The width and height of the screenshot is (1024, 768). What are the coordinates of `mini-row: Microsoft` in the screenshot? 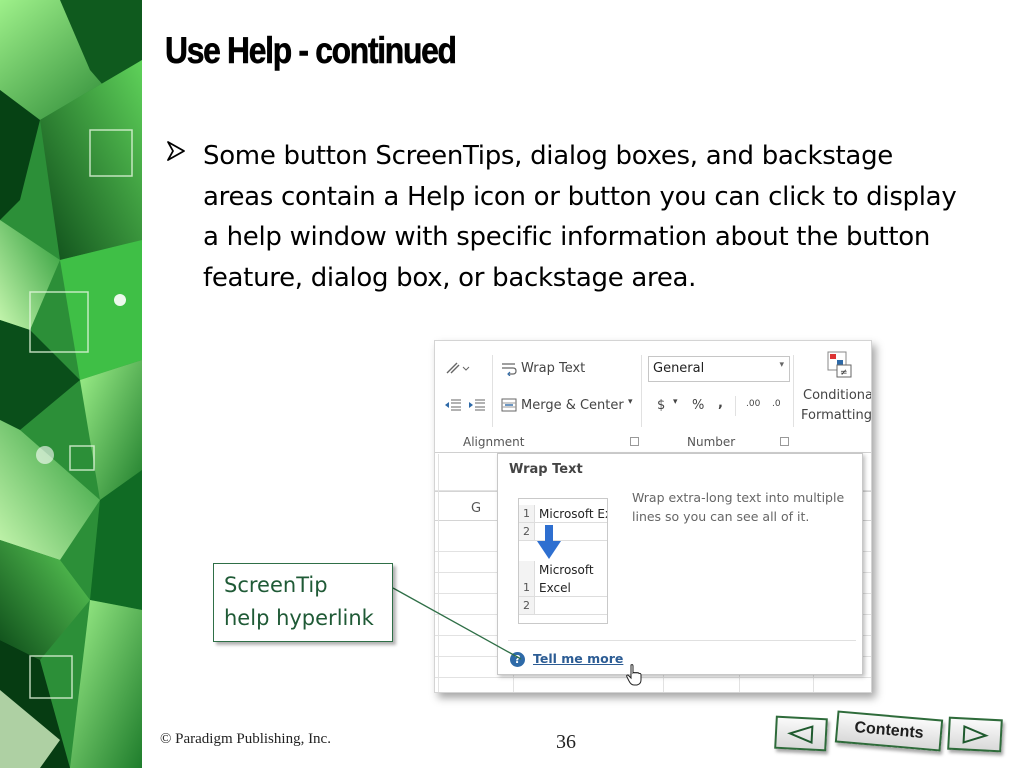 It's located at (563, 570).